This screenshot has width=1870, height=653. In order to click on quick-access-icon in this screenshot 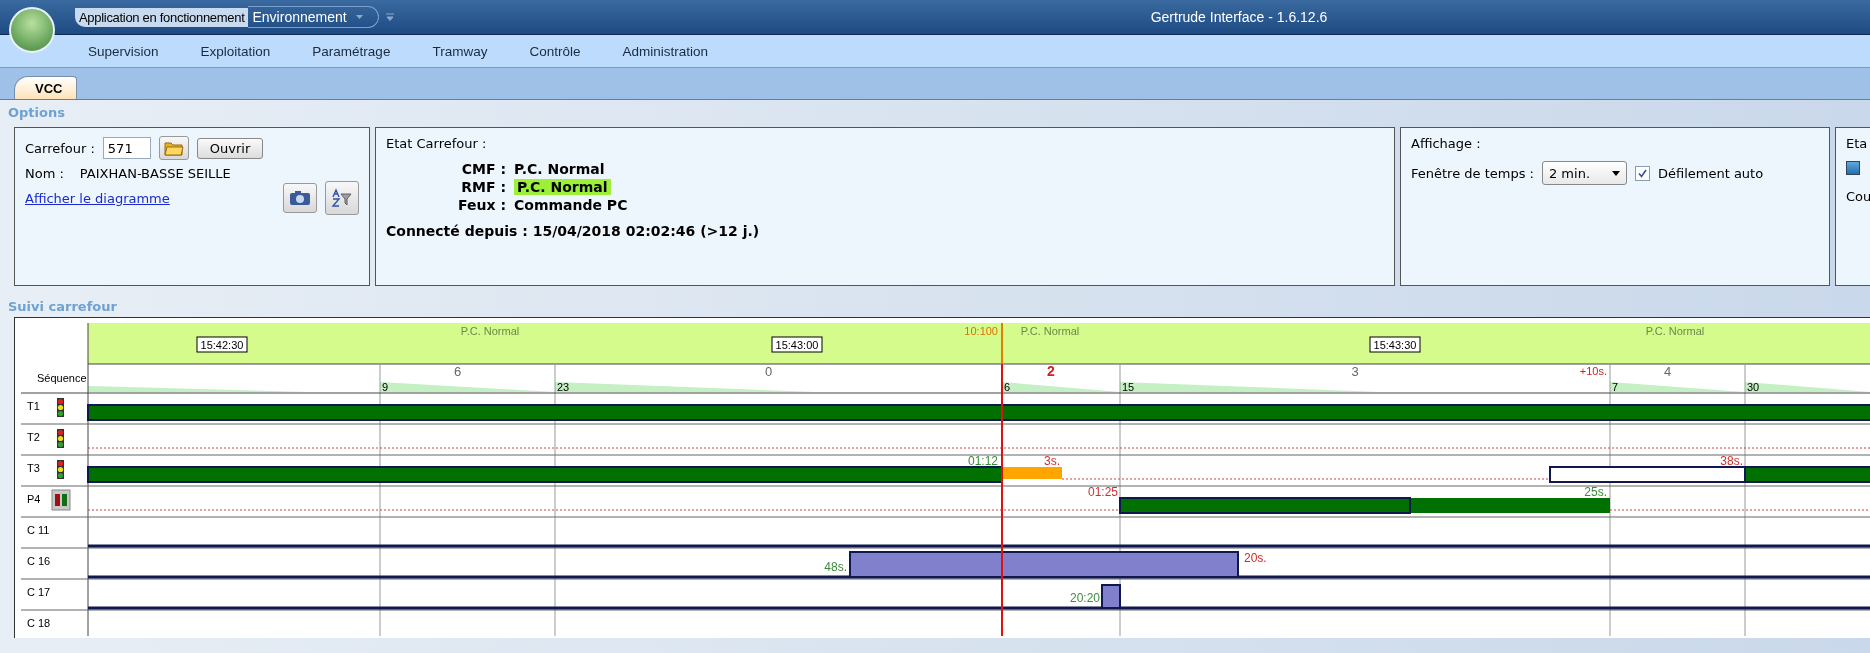, I will do `click(389, 17)`.